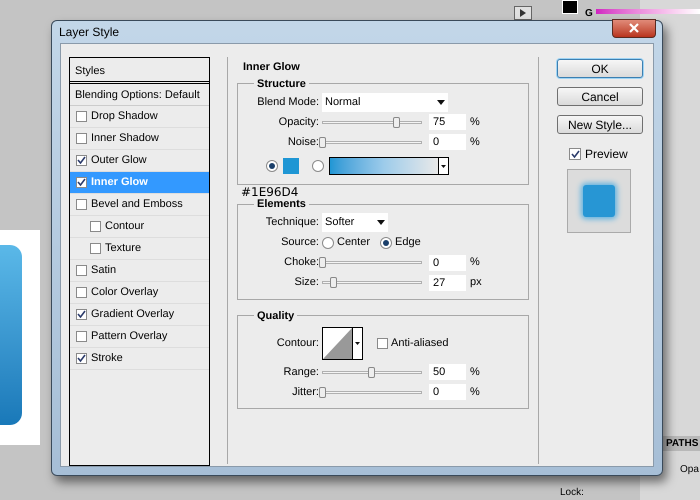 This screenshot has width=700, height=500. Describe the element at coordinates (523, 13) in the screenshot. I see `play-icon` at that location.